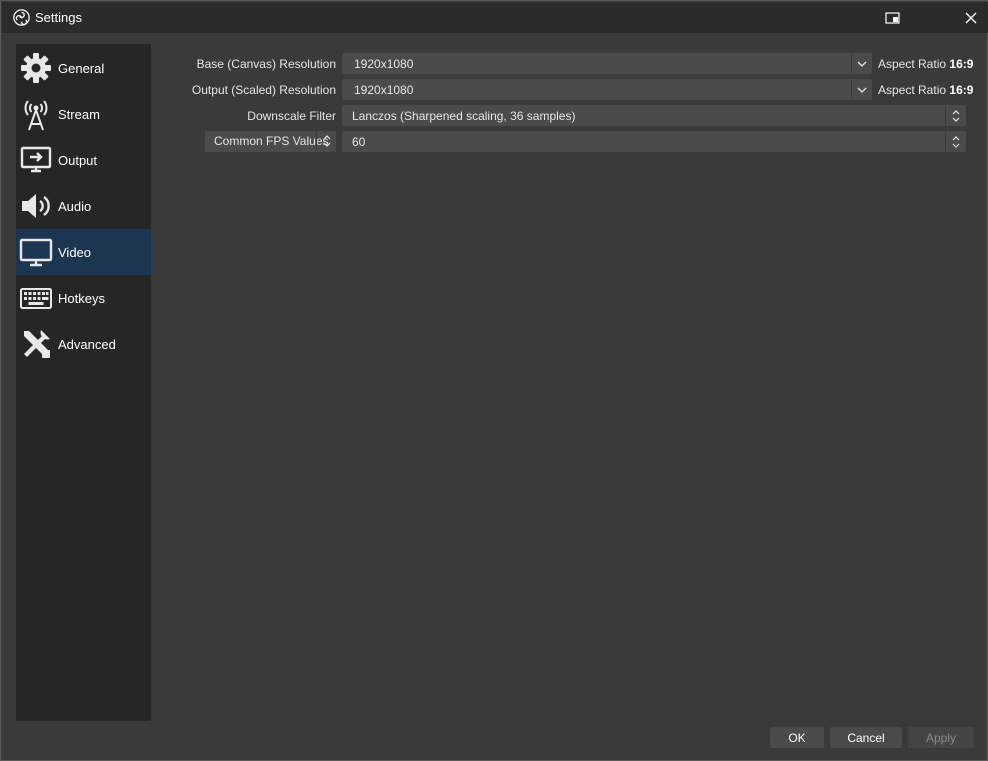  What do you see at coordinates (495, 17) in the screenshot?
I see `title-bar: Settings` at bounding box center [495, 17].